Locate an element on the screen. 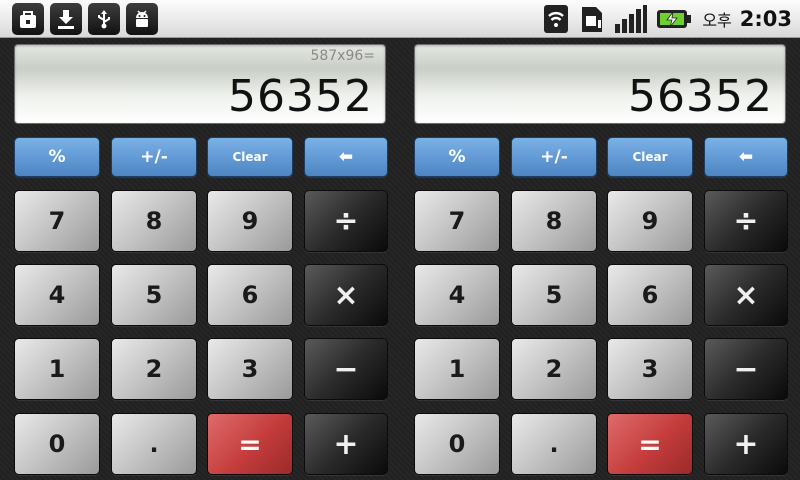  briefcase-lock-icon is located at coordinates (28, 19).